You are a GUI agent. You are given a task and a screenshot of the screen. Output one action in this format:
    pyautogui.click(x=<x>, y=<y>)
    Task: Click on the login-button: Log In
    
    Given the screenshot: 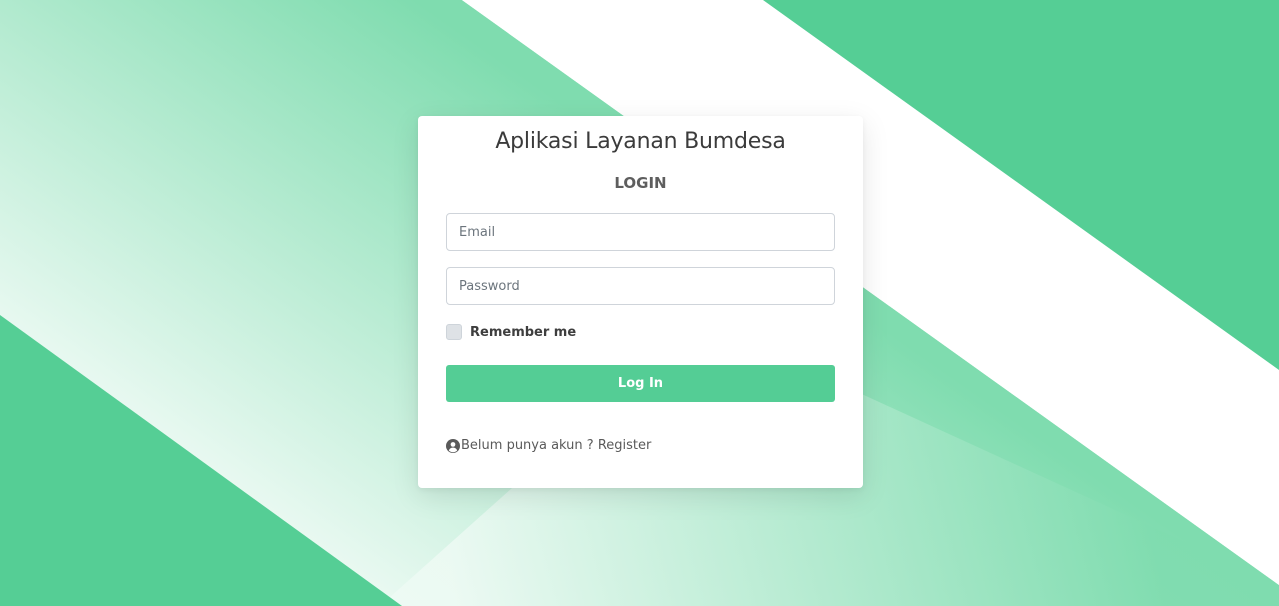 What is the action you would take?
    pyautogui.click(x=640, y=383)
    